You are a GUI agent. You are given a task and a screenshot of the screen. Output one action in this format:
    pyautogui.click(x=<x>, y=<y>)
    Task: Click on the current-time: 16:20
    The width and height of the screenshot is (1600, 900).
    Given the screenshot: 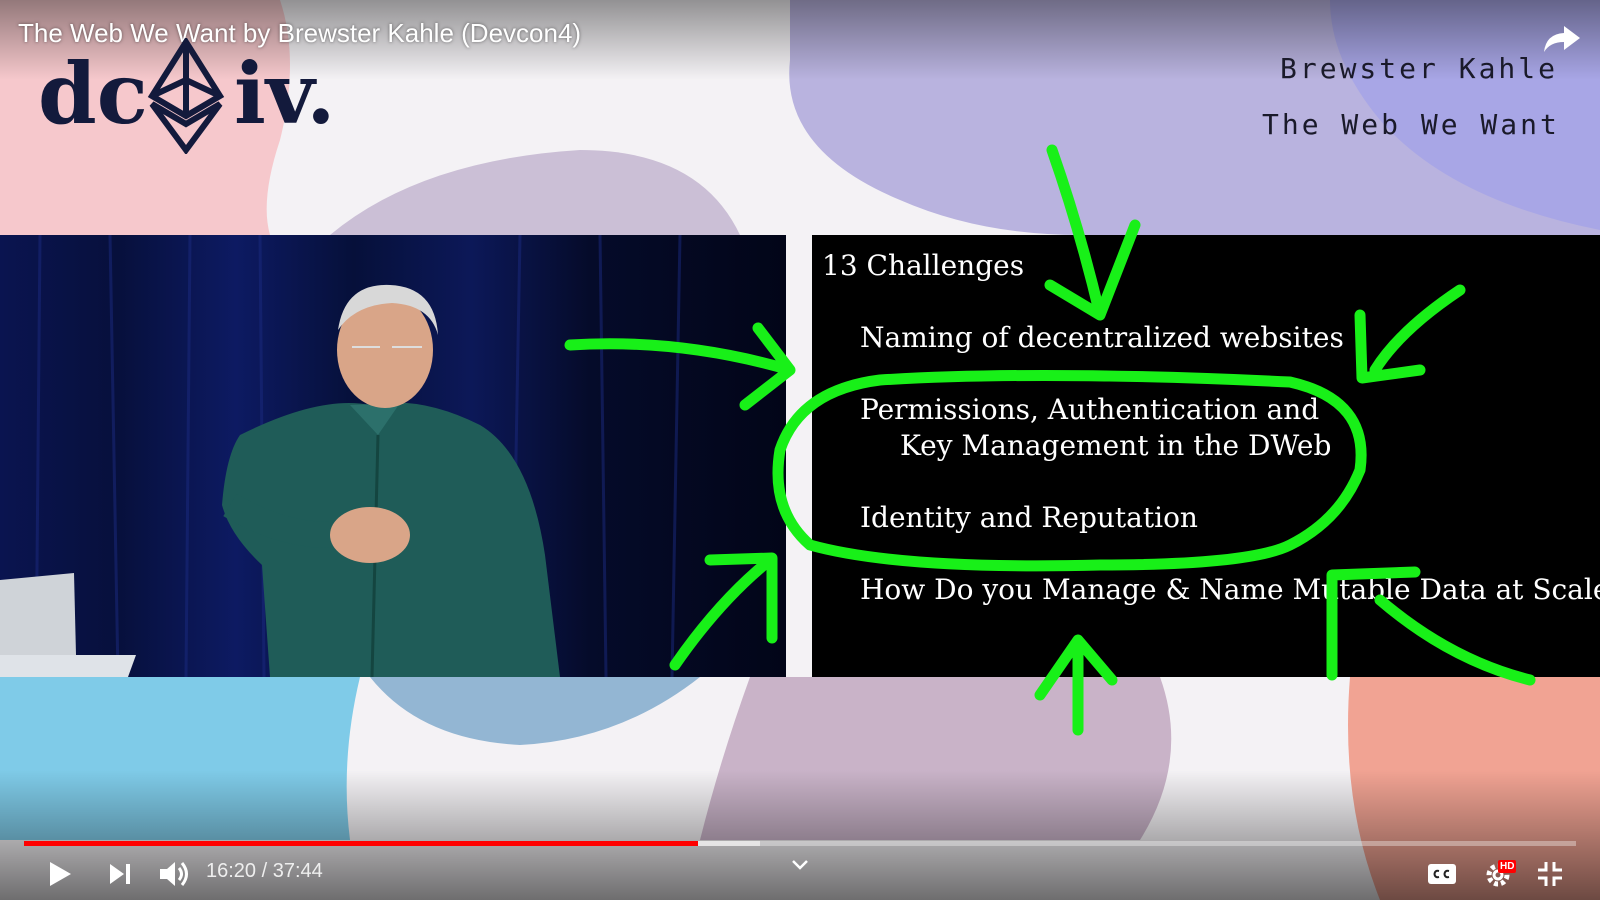 What is the action you would take?
    pyautogui.click(x=231, y=871)
    